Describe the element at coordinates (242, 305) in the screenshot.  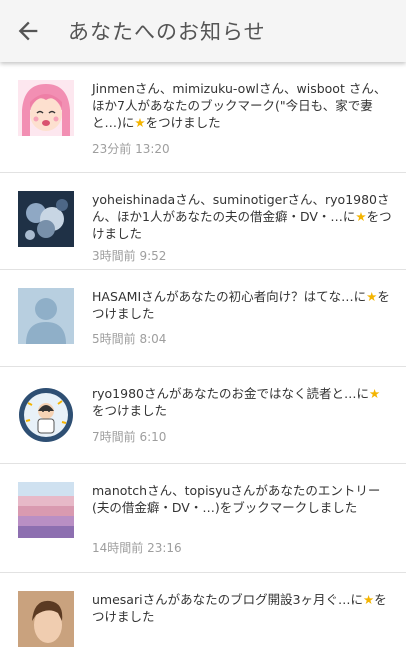
I see `notification-text: HASAMIさんがあなたの初心者向け？はてな…に★をつけました` at that location.